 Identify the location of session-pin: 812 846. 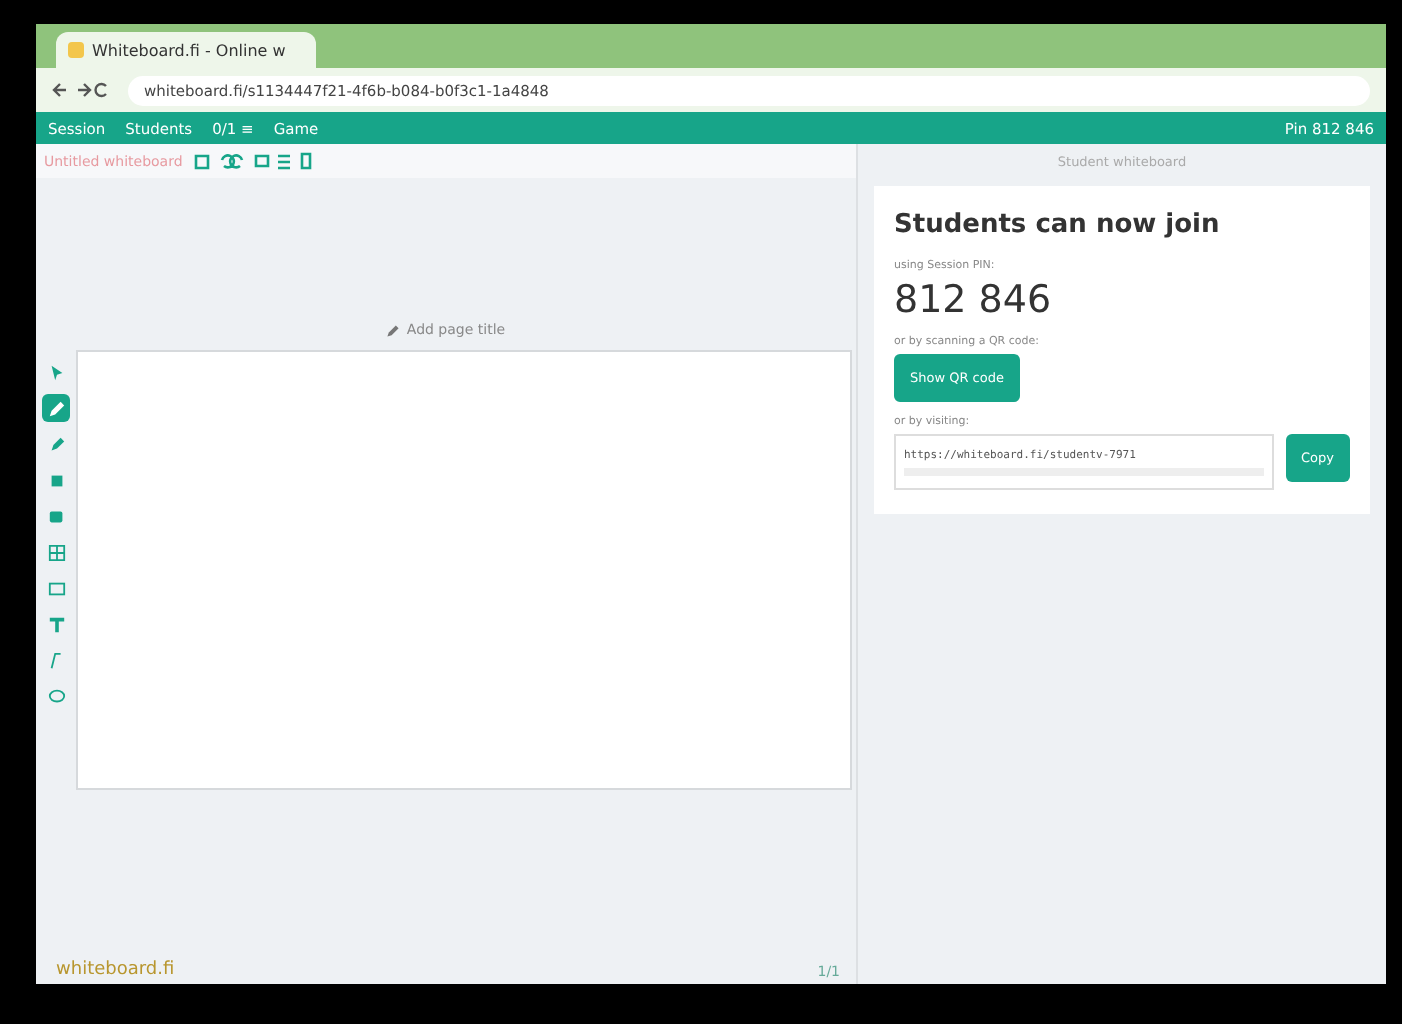
(974, 300).